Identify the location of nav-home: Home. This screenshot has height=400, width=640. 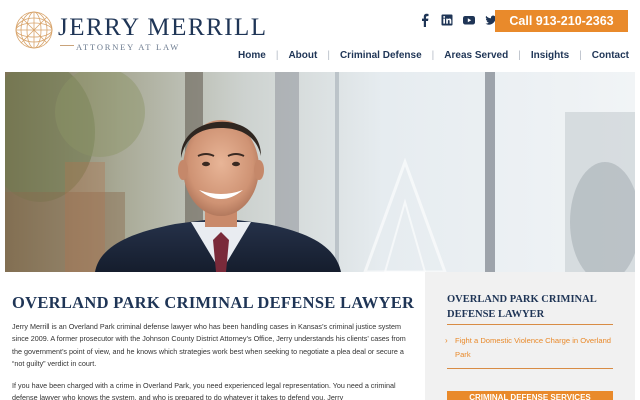
(252, 55).